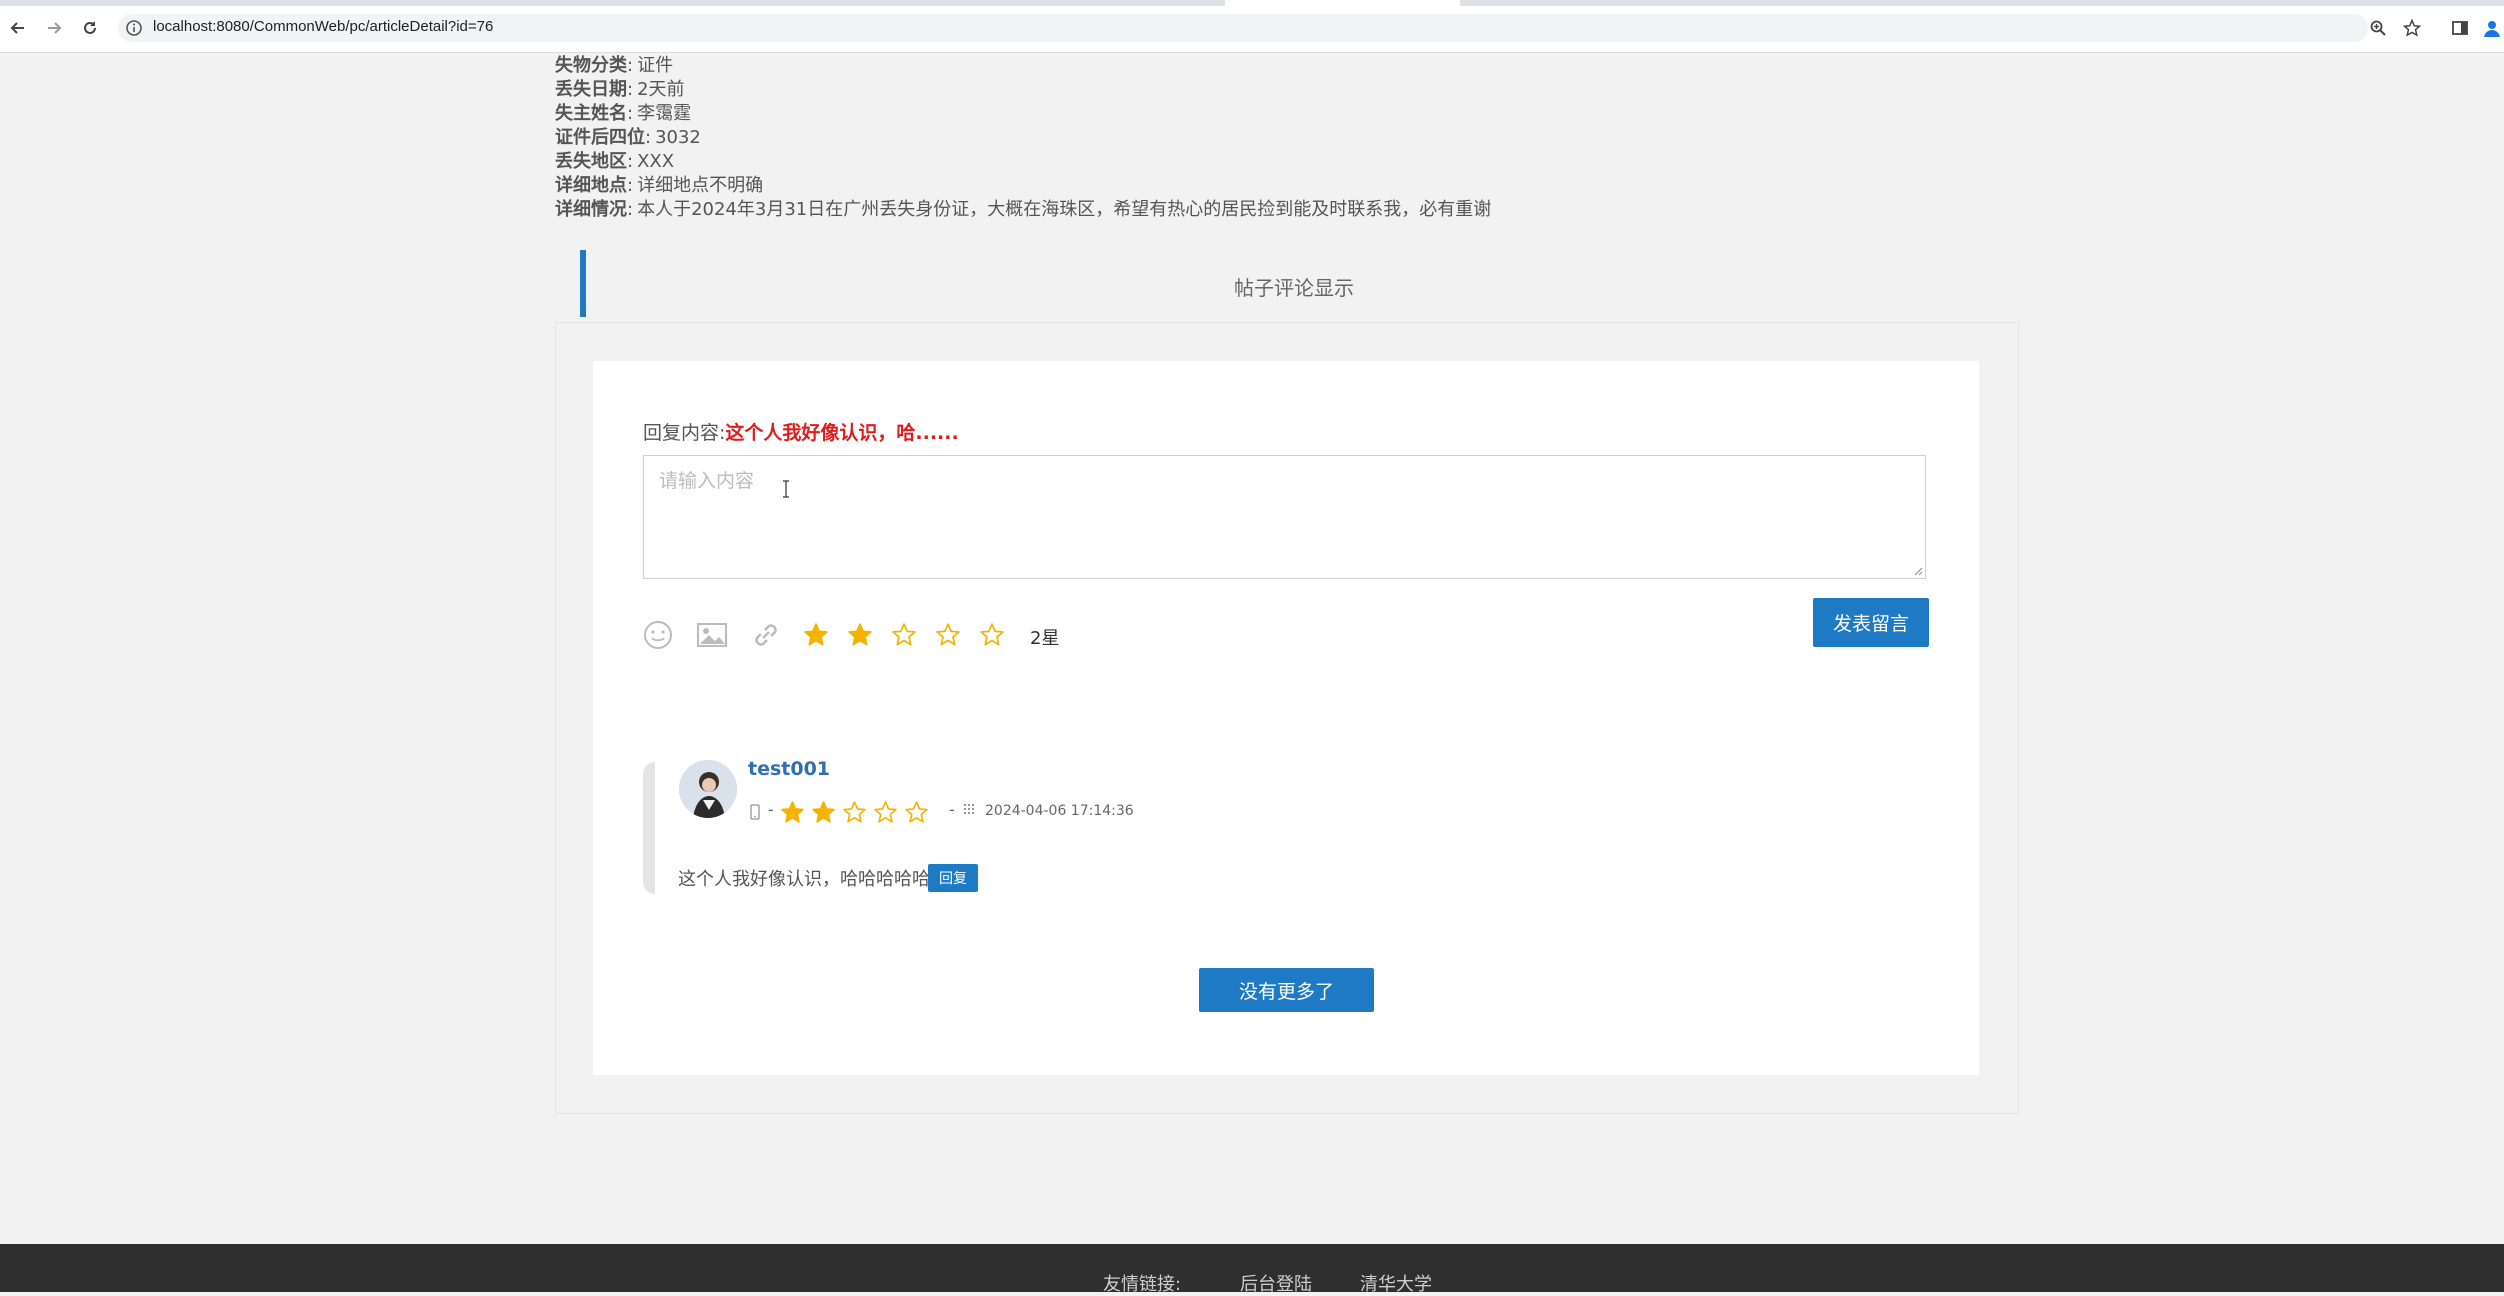 The height and width of the screenshot is (1296, 2504). I want to click on image-icon, so click(712, 635).